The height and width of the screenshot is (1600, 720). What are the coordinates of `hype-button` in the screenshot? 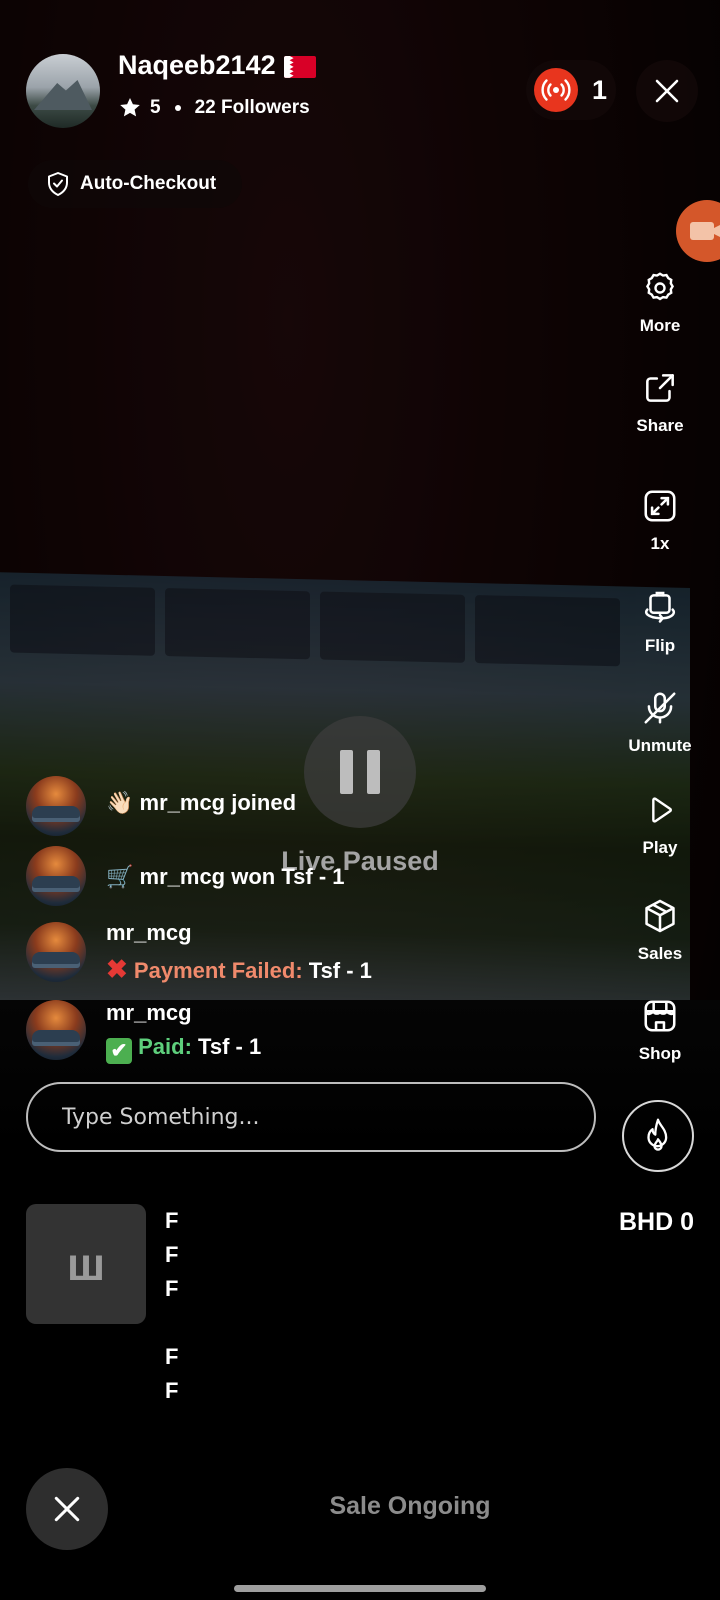 It's located at (658, 1136).